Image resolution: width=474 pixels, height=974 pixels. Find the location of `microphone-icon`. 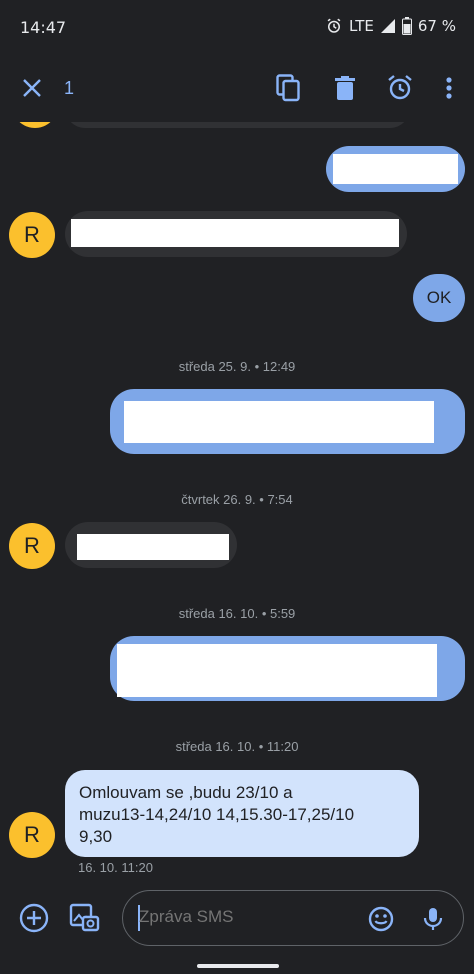

microphone-icon is located at coordinates (433, 919).